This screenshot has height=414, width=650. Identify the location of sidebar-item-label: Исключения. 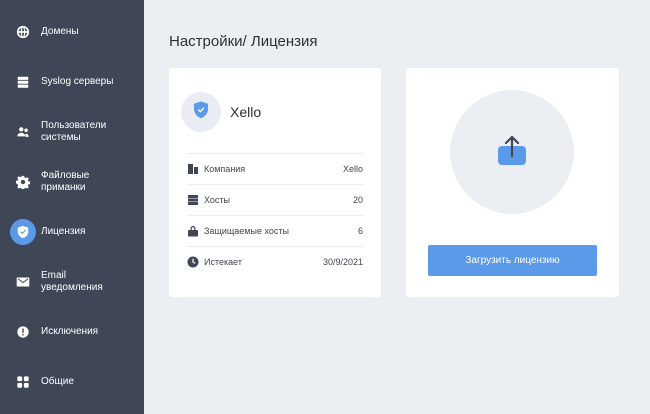
(70, 331).